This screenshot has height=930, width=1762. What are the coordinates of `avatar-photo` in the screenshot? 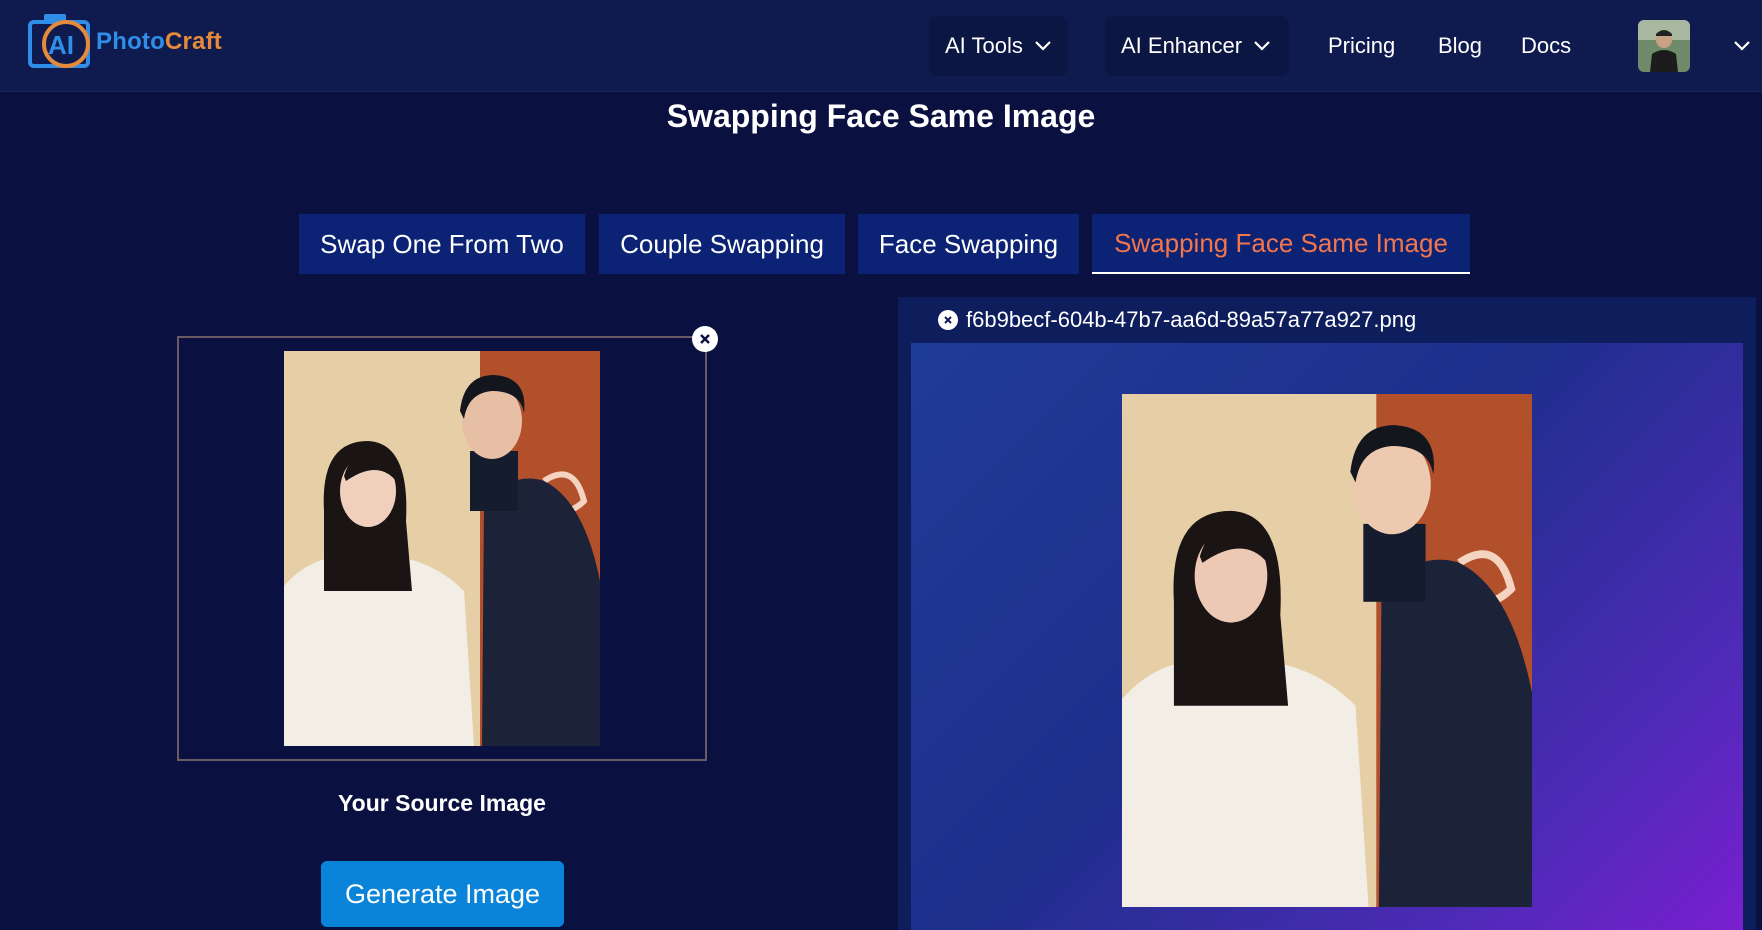 It's located at (1664, 46).